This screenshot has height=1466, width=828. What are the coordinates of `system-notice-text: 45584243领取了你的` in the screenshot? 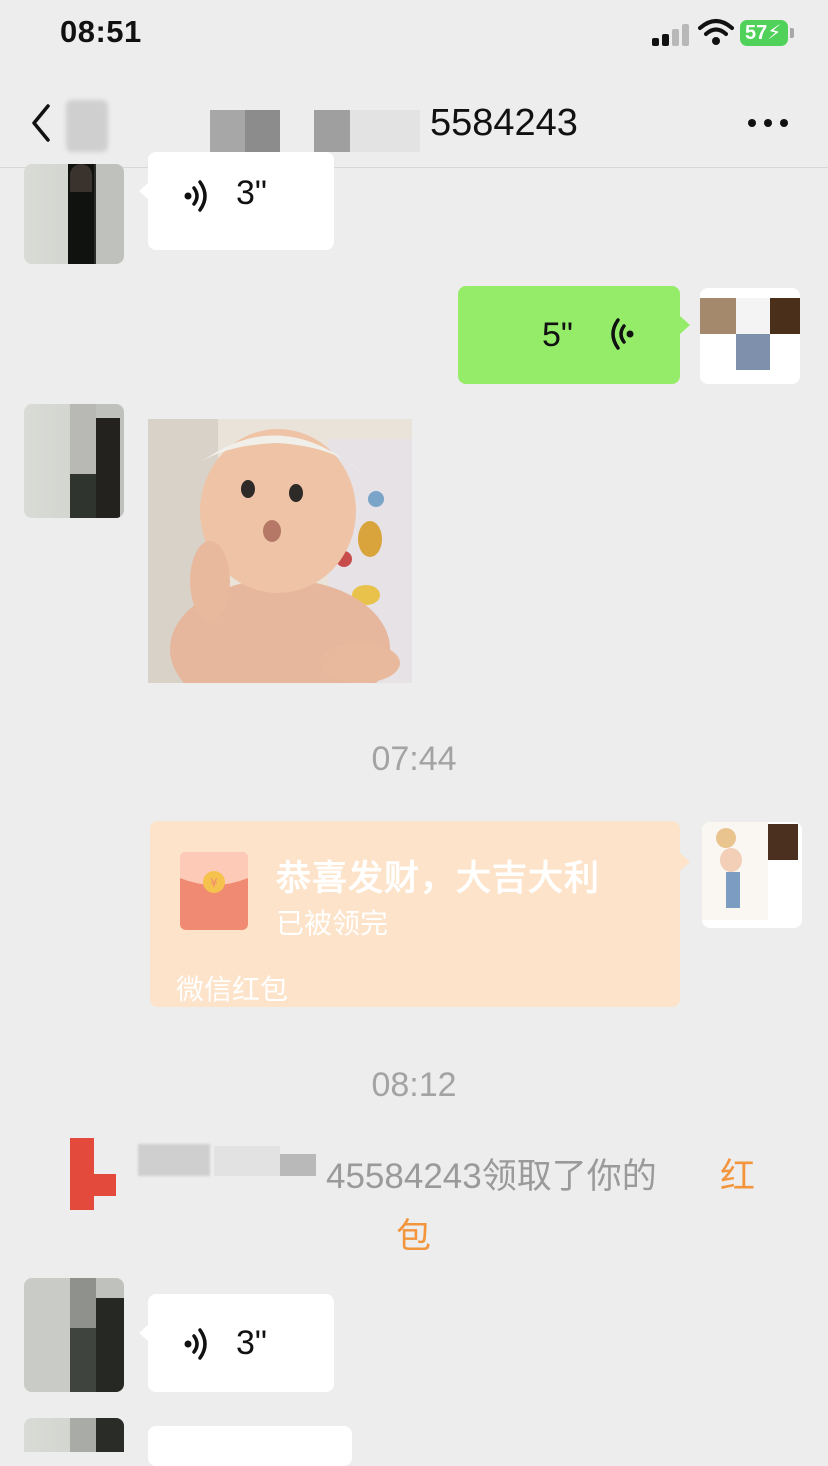 It's located at (491, 1176).